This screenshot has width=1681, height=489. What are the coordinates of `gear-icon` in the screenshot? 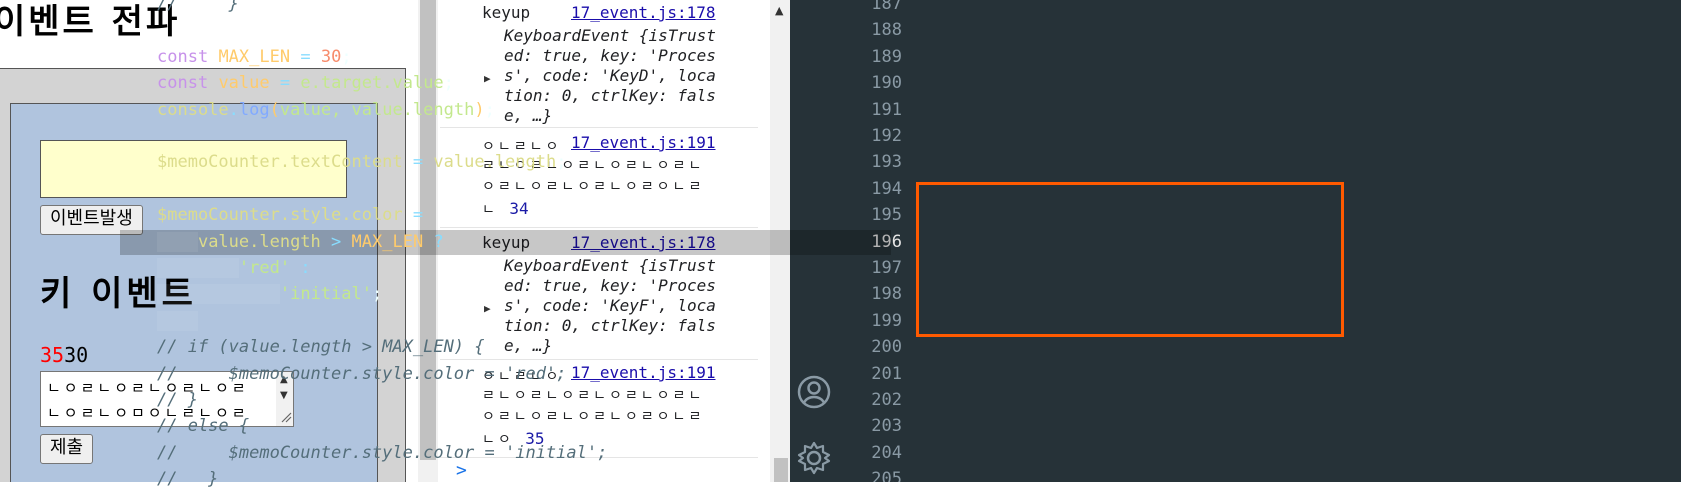 It's located at (814, 458).